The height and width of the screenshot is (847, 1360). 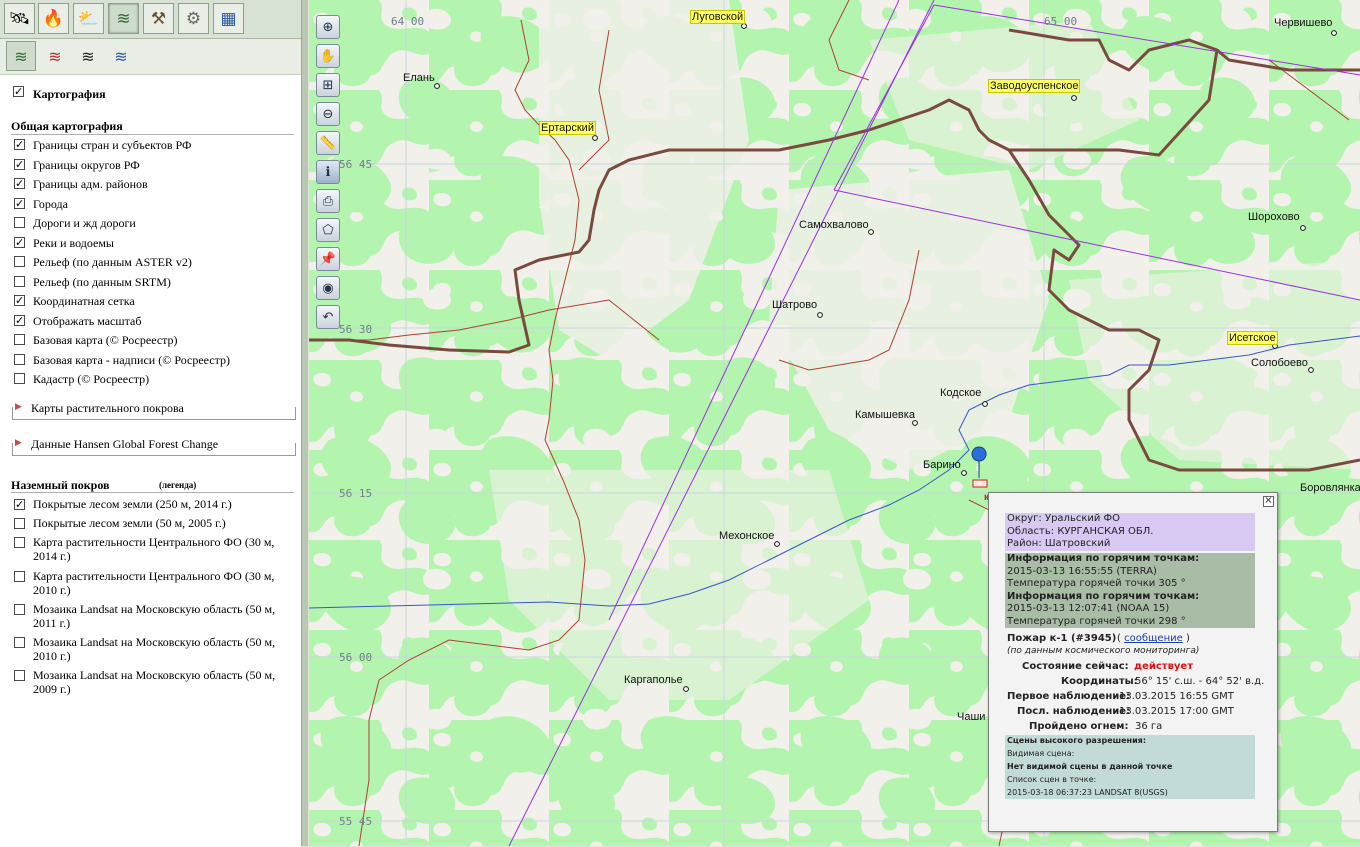 What do you see at coordinates (123, 18) in the screenshot?
I see `tab-maps: ≋` at bounding box center [123, 18].